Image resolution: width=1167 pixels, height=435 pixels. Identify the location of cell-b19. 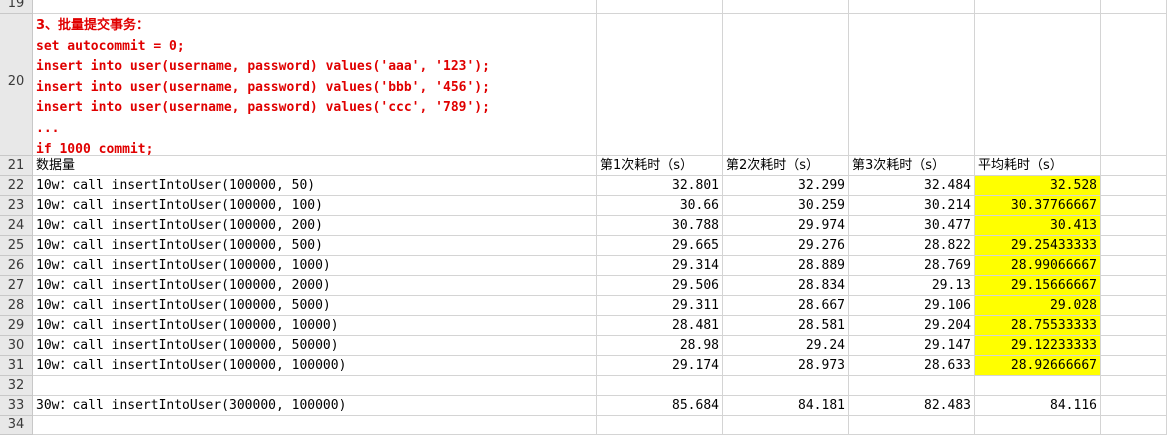
(660, 7).